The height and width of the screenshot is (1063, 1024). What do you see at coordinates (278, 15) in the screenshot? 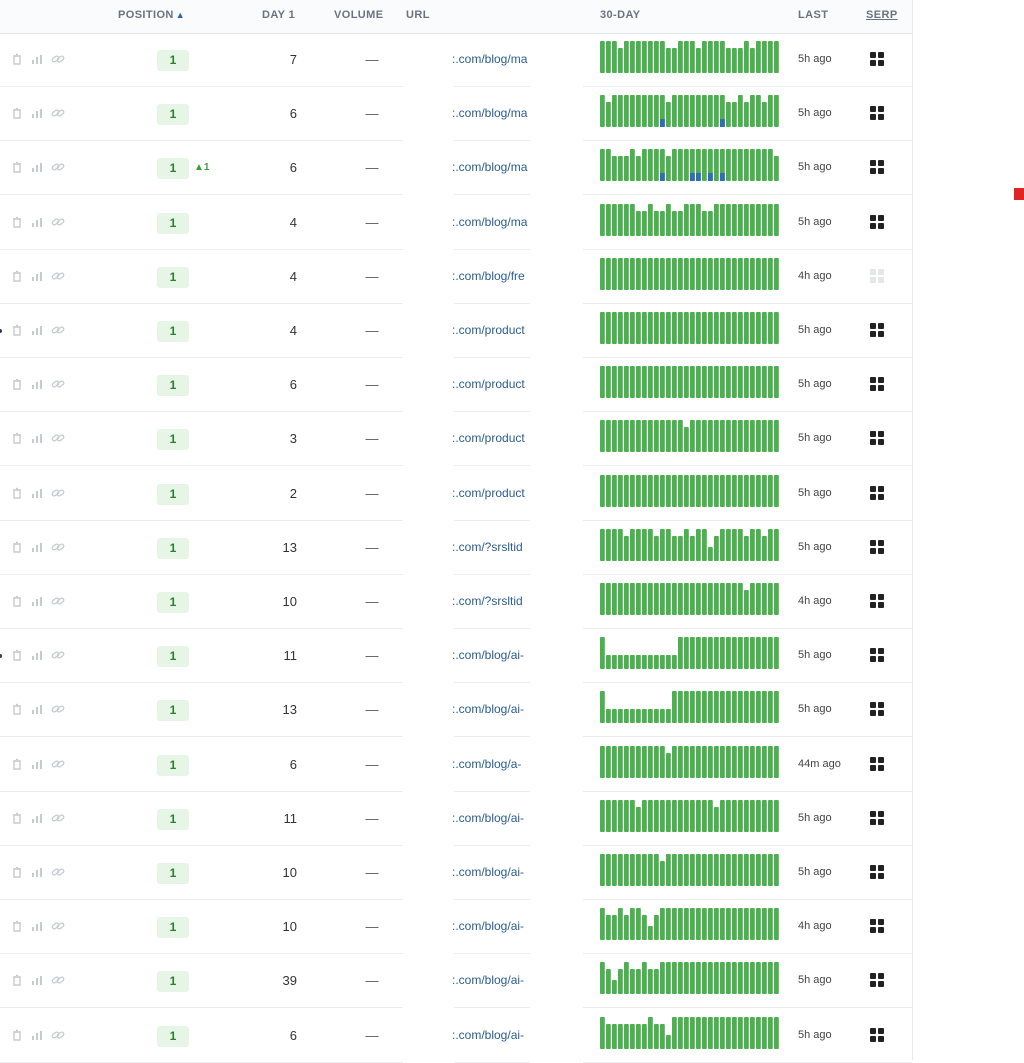
I see `column-header-day1: DAY 1` at bounding box center [278, 15].